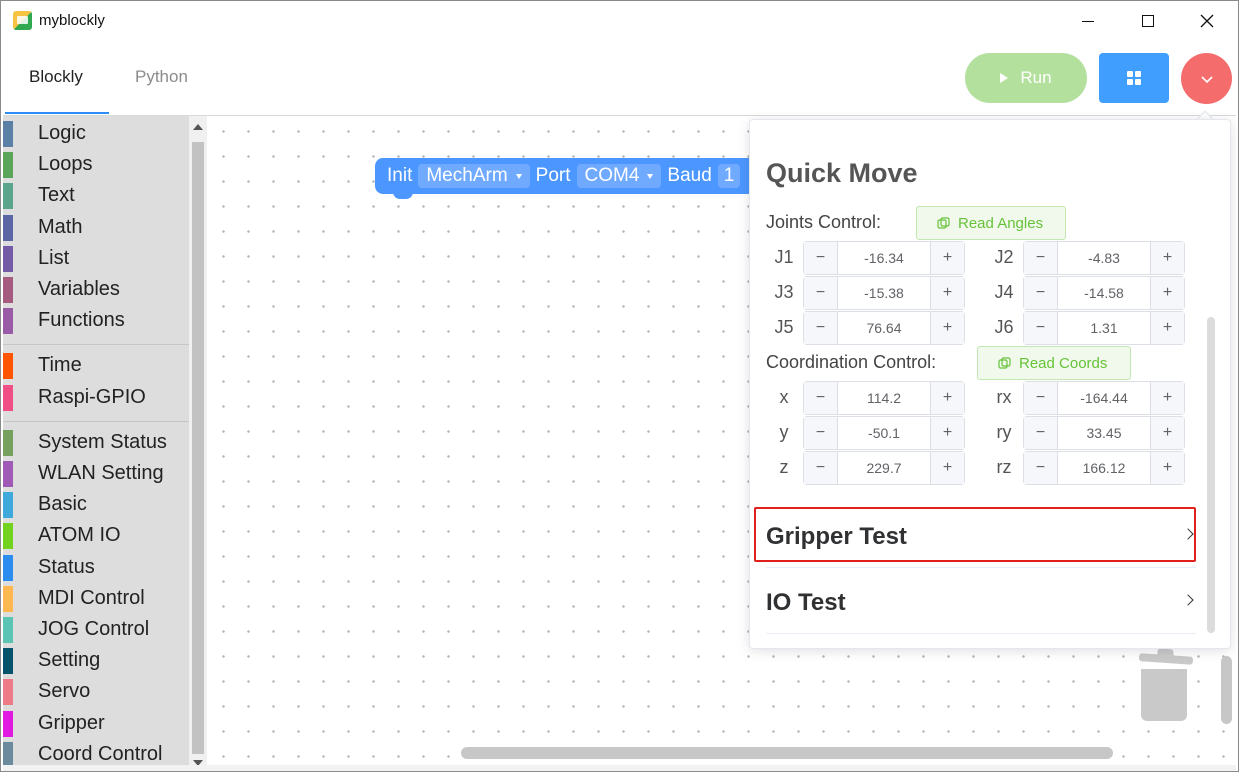 The height and width of the screenshot is (772, 1239). I want to click on joints-stepper-j5: −76.64 +, so click(884, 328).